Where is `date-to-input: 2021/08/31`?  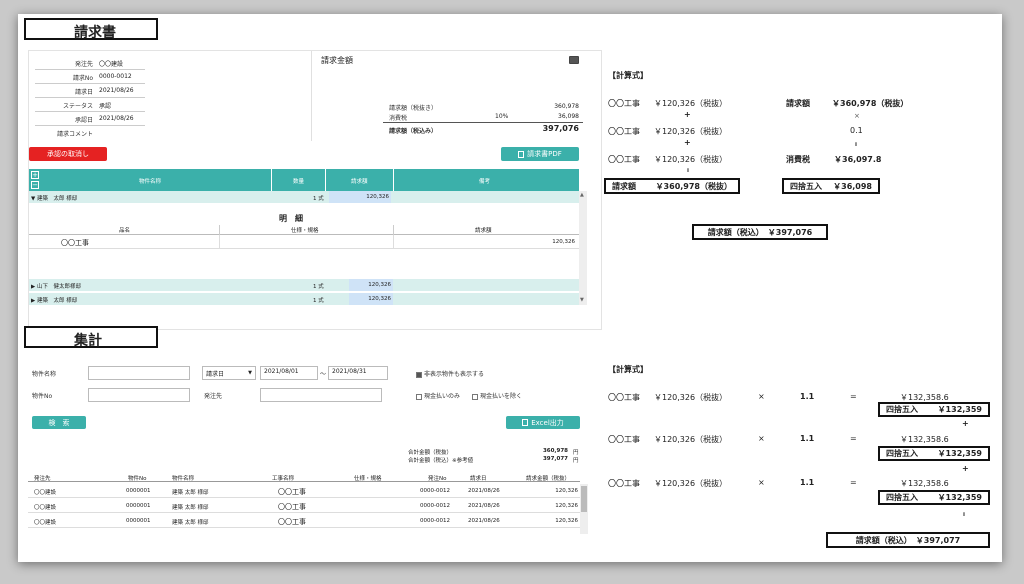 date-to-input: 2021/08/31 is located at coordinates (358, 373).